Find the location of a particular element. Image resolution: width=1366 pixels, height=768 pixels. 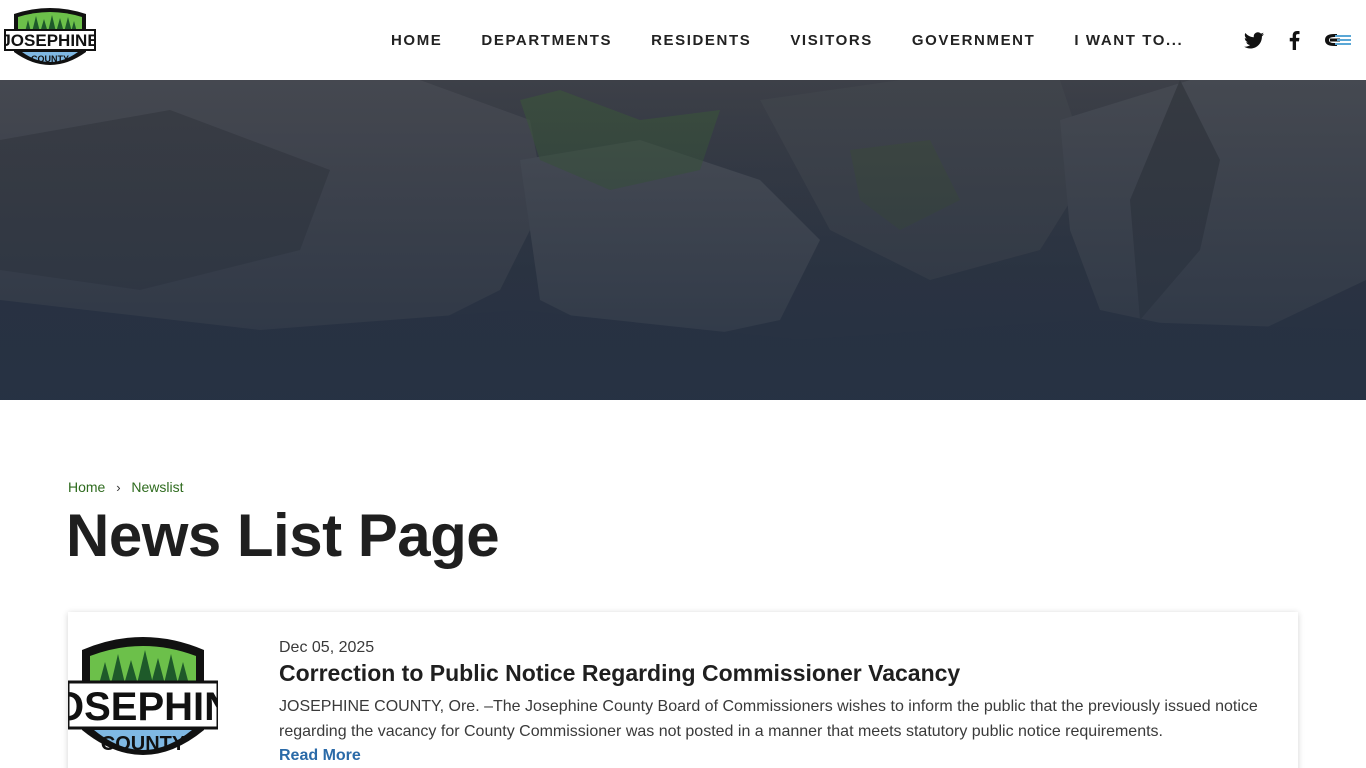

josephine-county-logo: JOSEPHINE COUNTY is located at coordinates (50, 40).